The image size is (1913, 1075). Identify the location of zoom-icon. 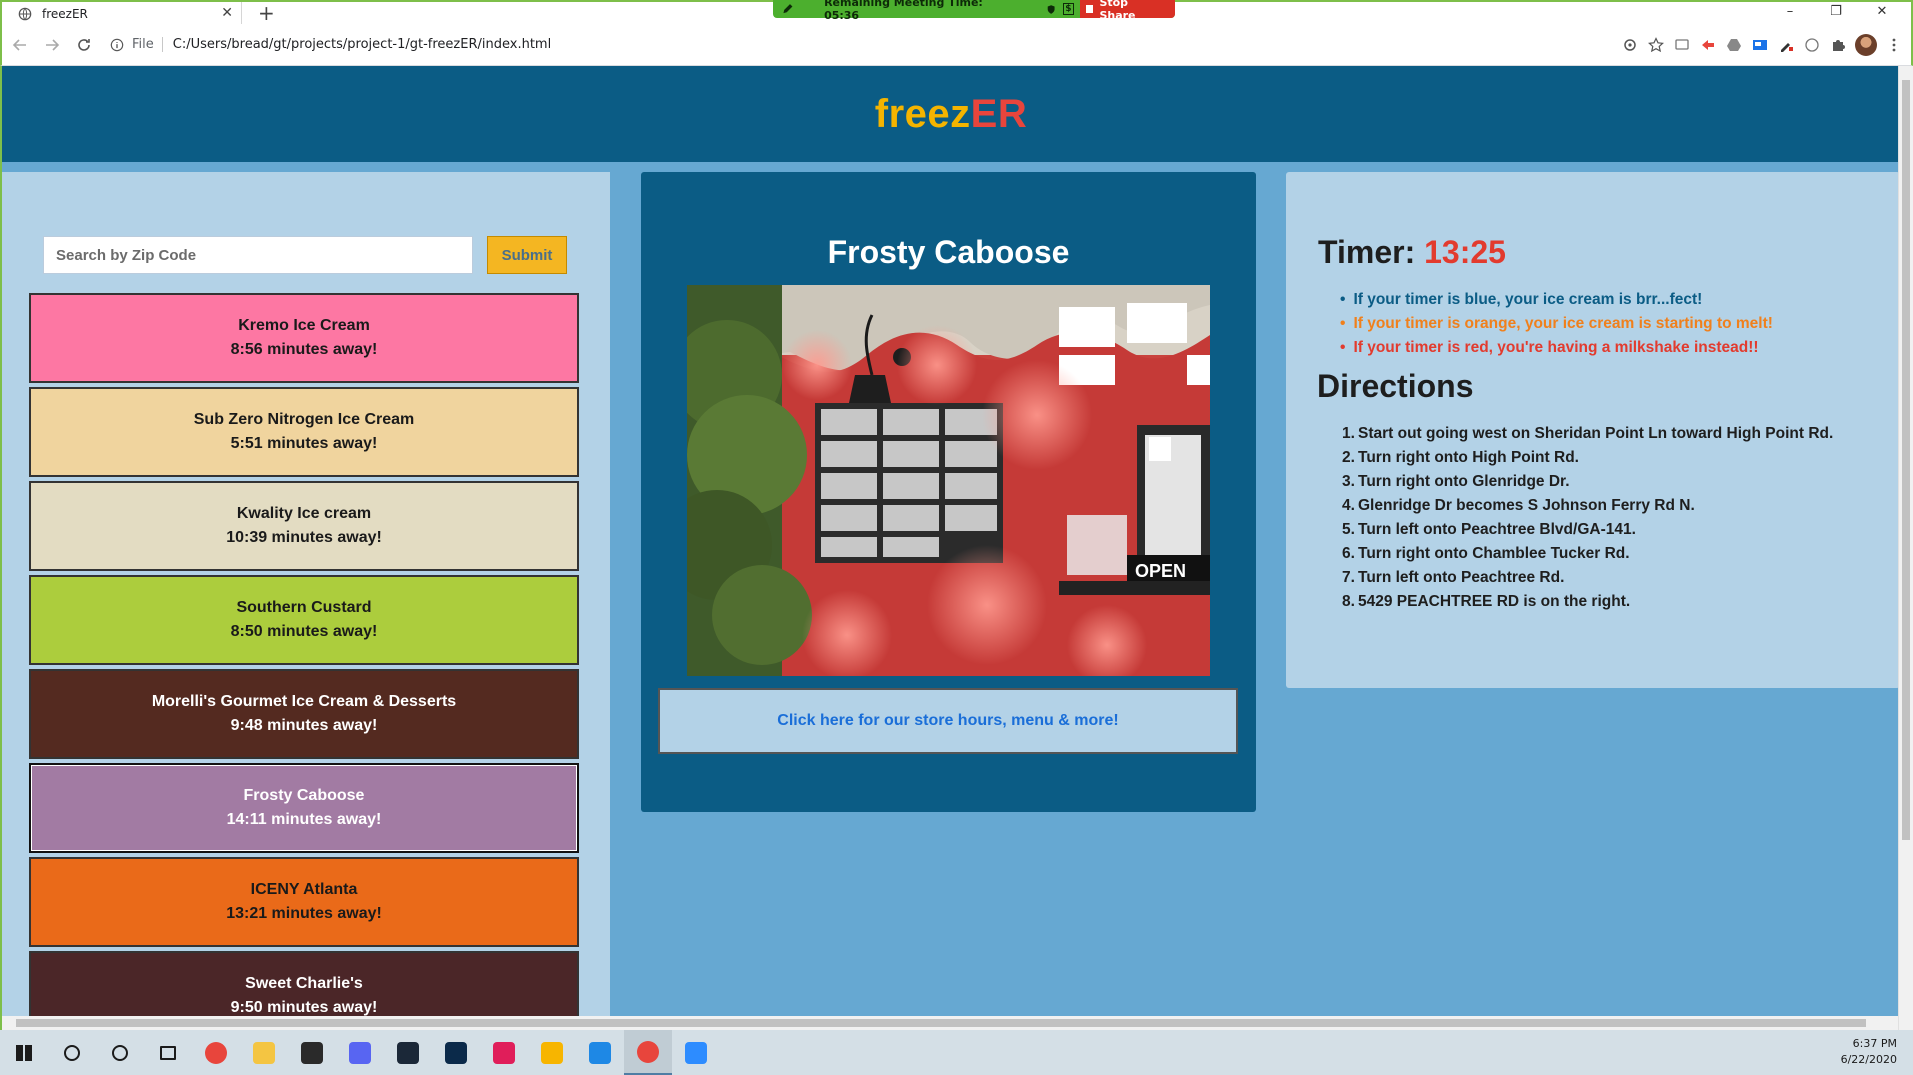
(696, 1052).